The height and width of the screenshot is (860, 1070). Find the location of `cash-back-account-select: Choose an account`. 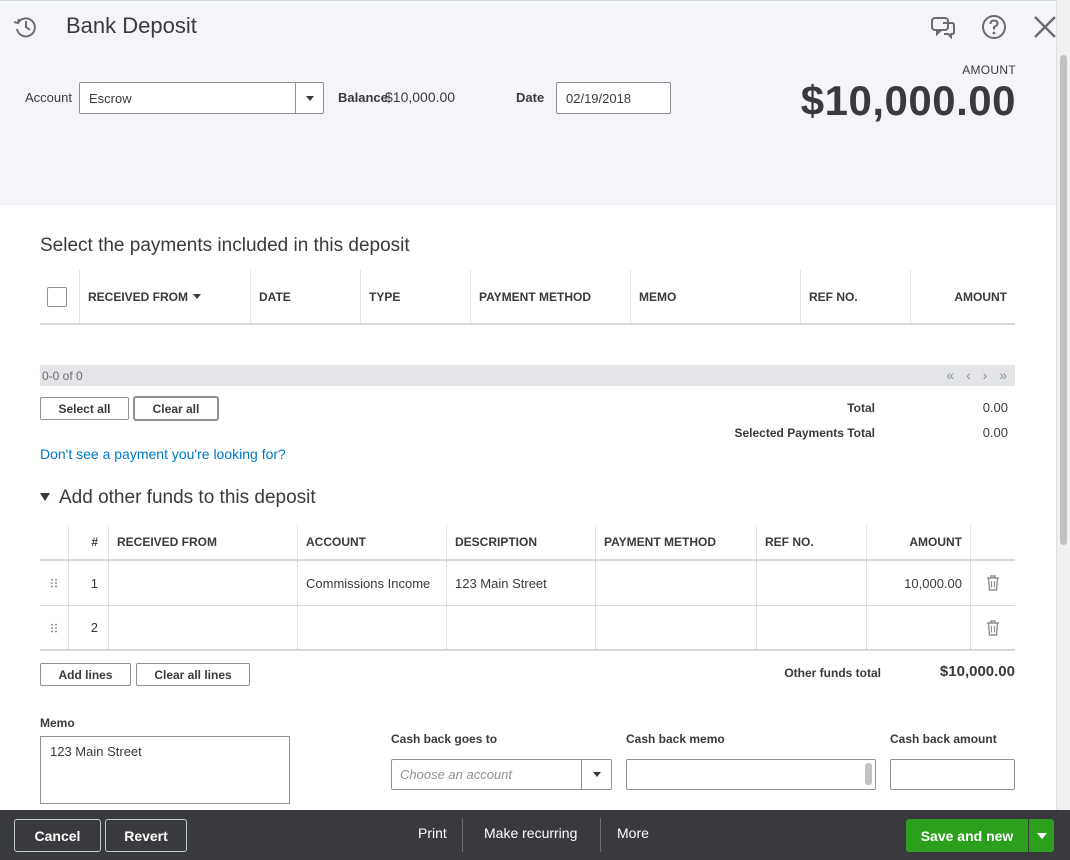

cash-back-account-select: Choose an account is located at coordinates (501, 774).